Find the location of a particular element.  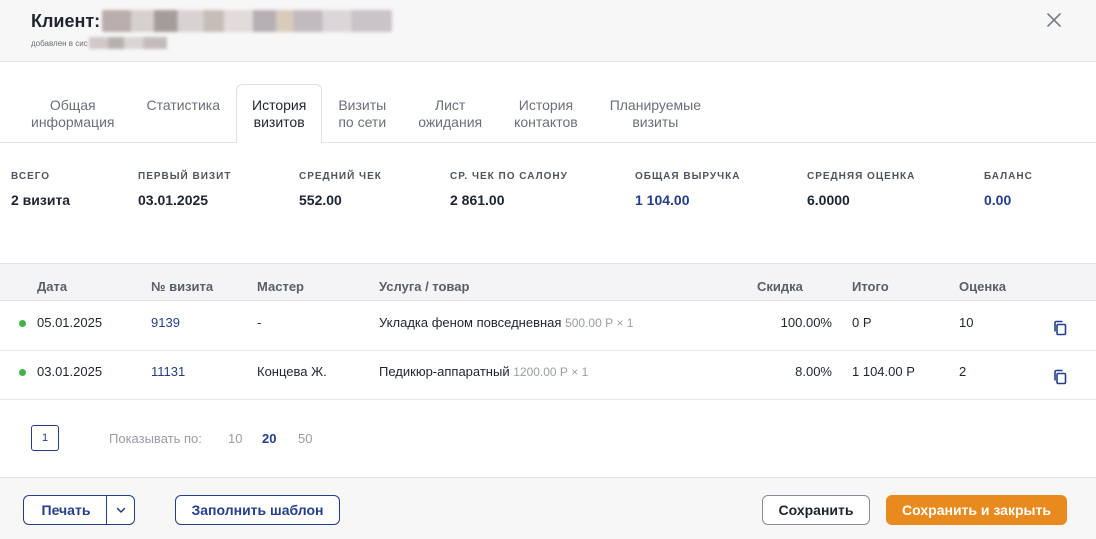

cell-date: 03.01.2025 is located at coordinates (70, 371).